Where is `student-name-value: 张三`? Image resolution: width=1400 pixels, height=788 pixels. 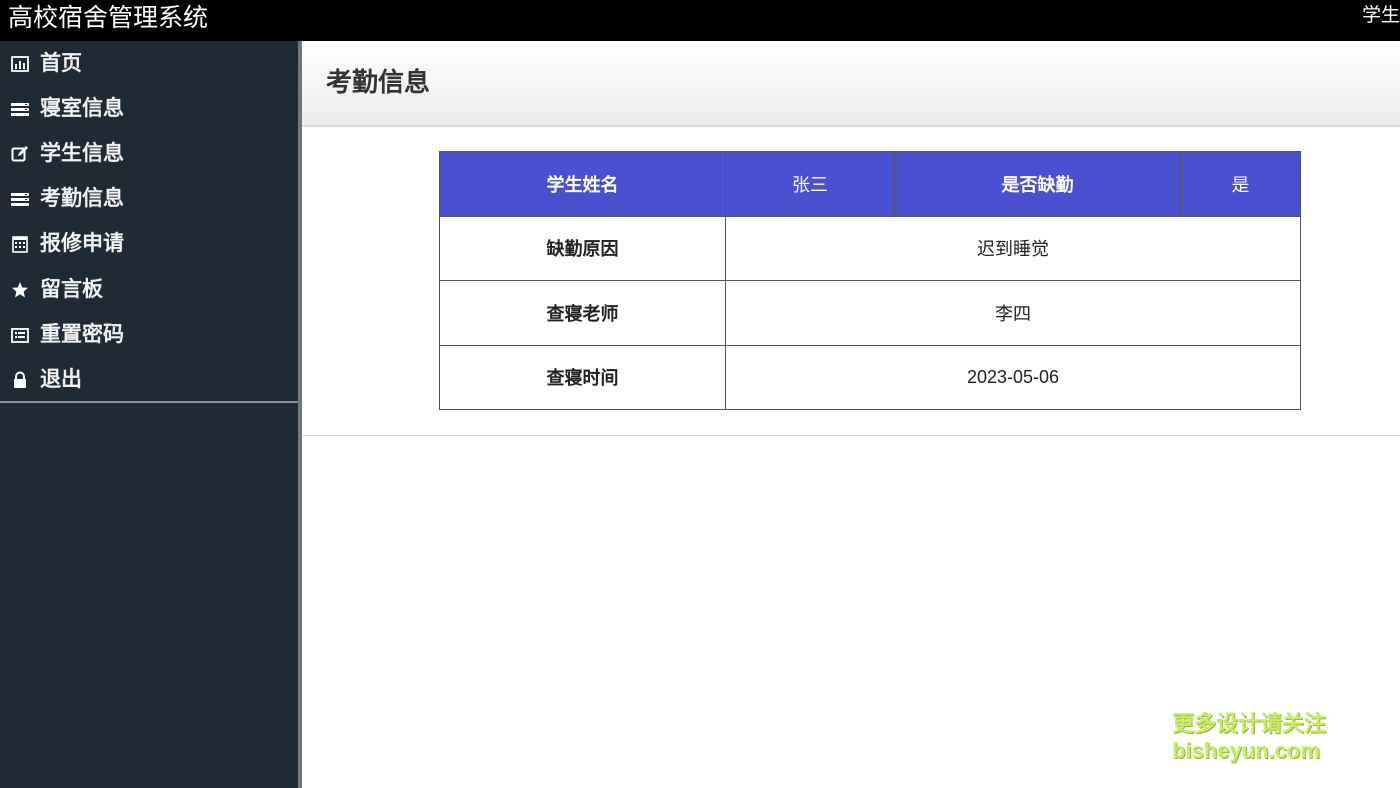
student-name-value: 张三 is located at coordinates (810, 184).